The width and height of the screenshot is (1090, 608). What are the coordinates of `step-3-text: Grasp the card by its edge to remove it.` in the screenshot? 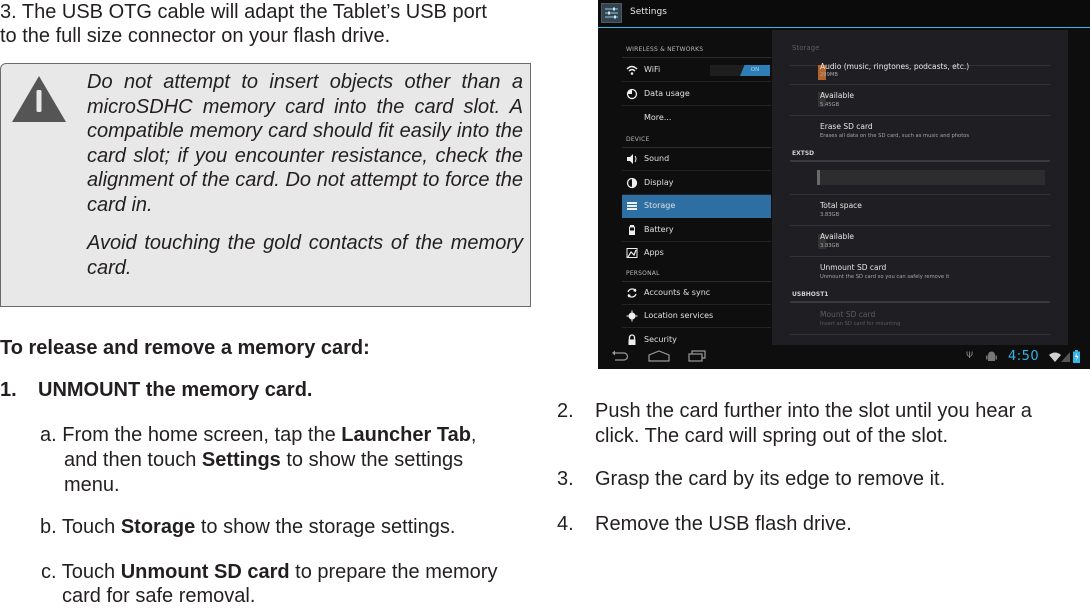 It's located at (770, 479).